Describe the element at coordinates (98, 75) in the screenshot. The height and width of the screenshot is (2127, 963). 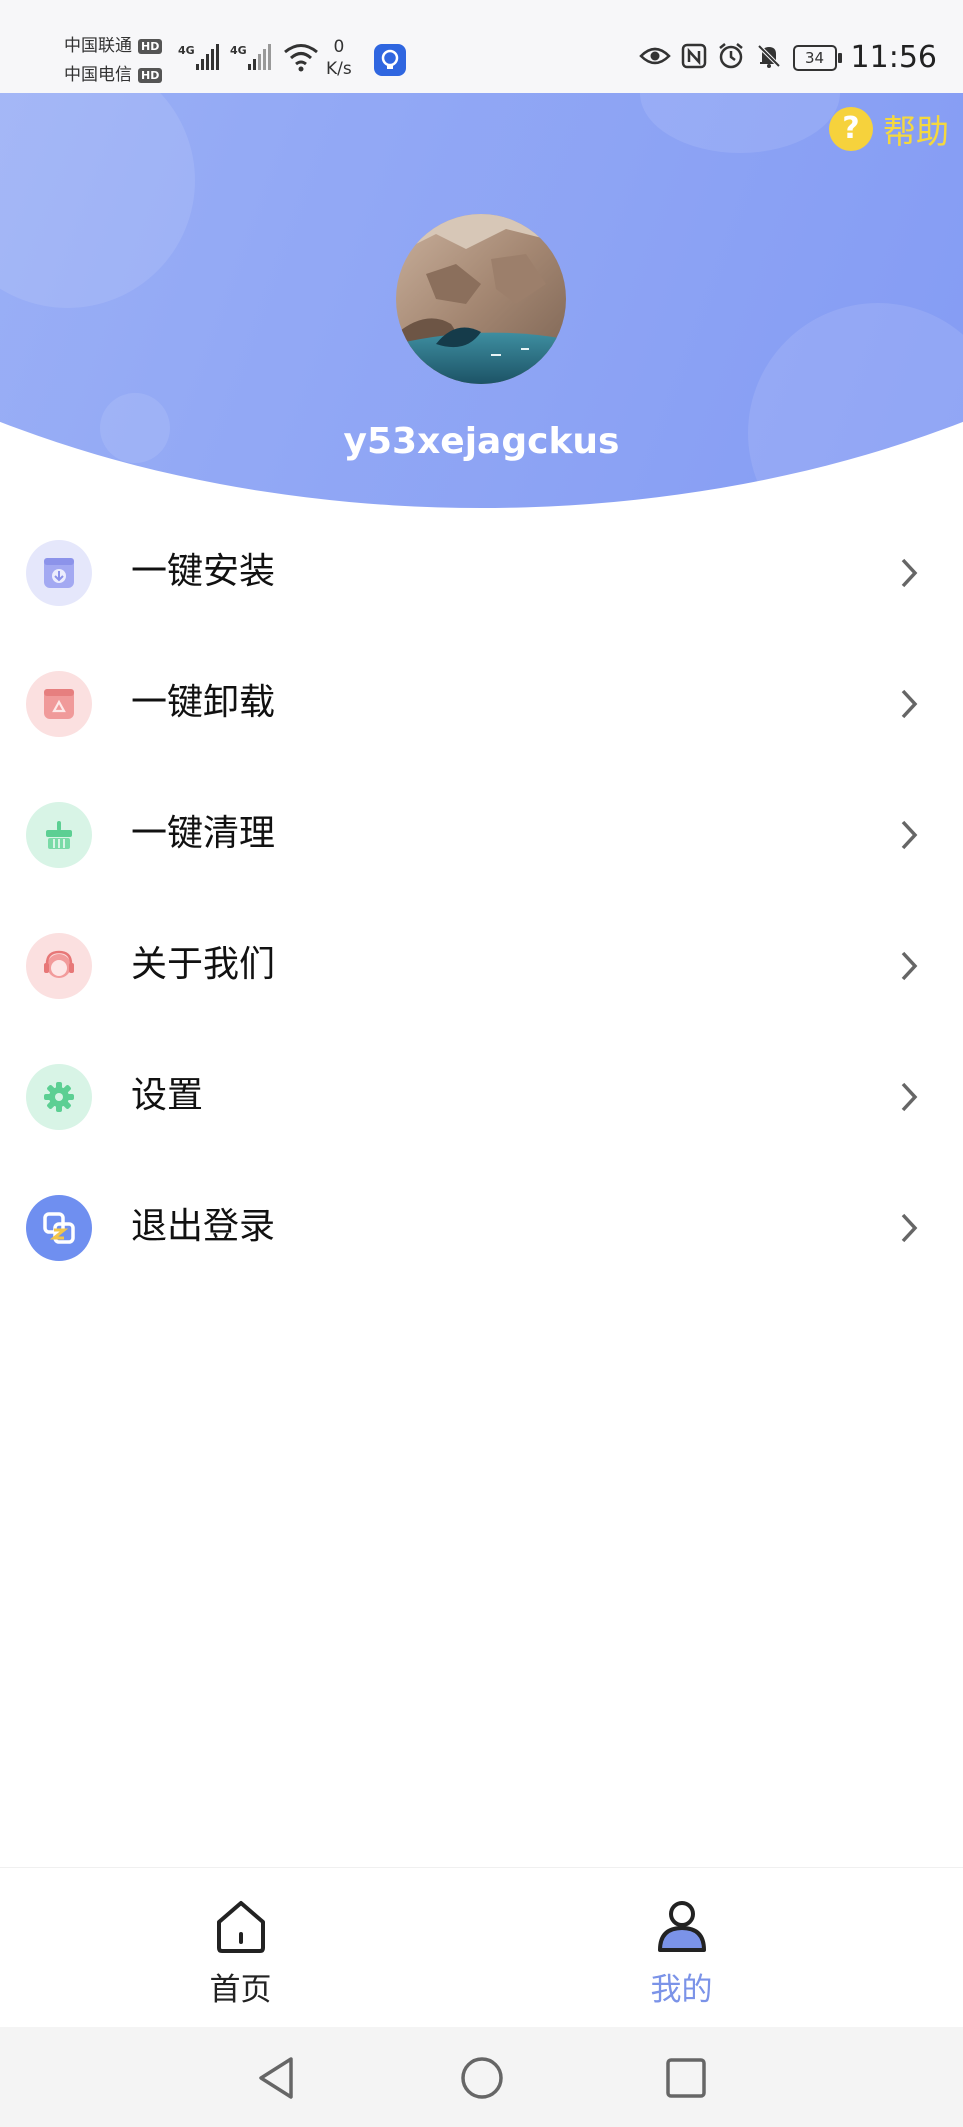
I see `carrier-2: 中国电信` at that location.